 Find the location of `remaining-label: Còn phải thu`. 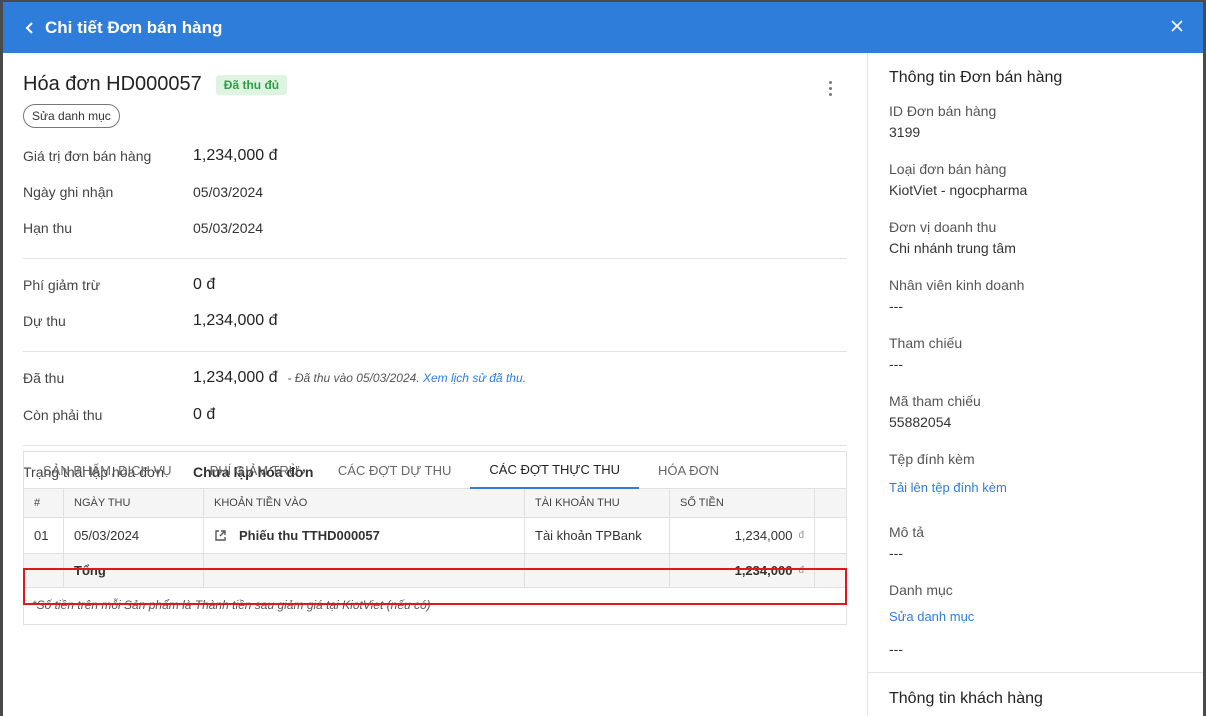

remaining-label: Còn phải thu is located at coordinates (63, 415).